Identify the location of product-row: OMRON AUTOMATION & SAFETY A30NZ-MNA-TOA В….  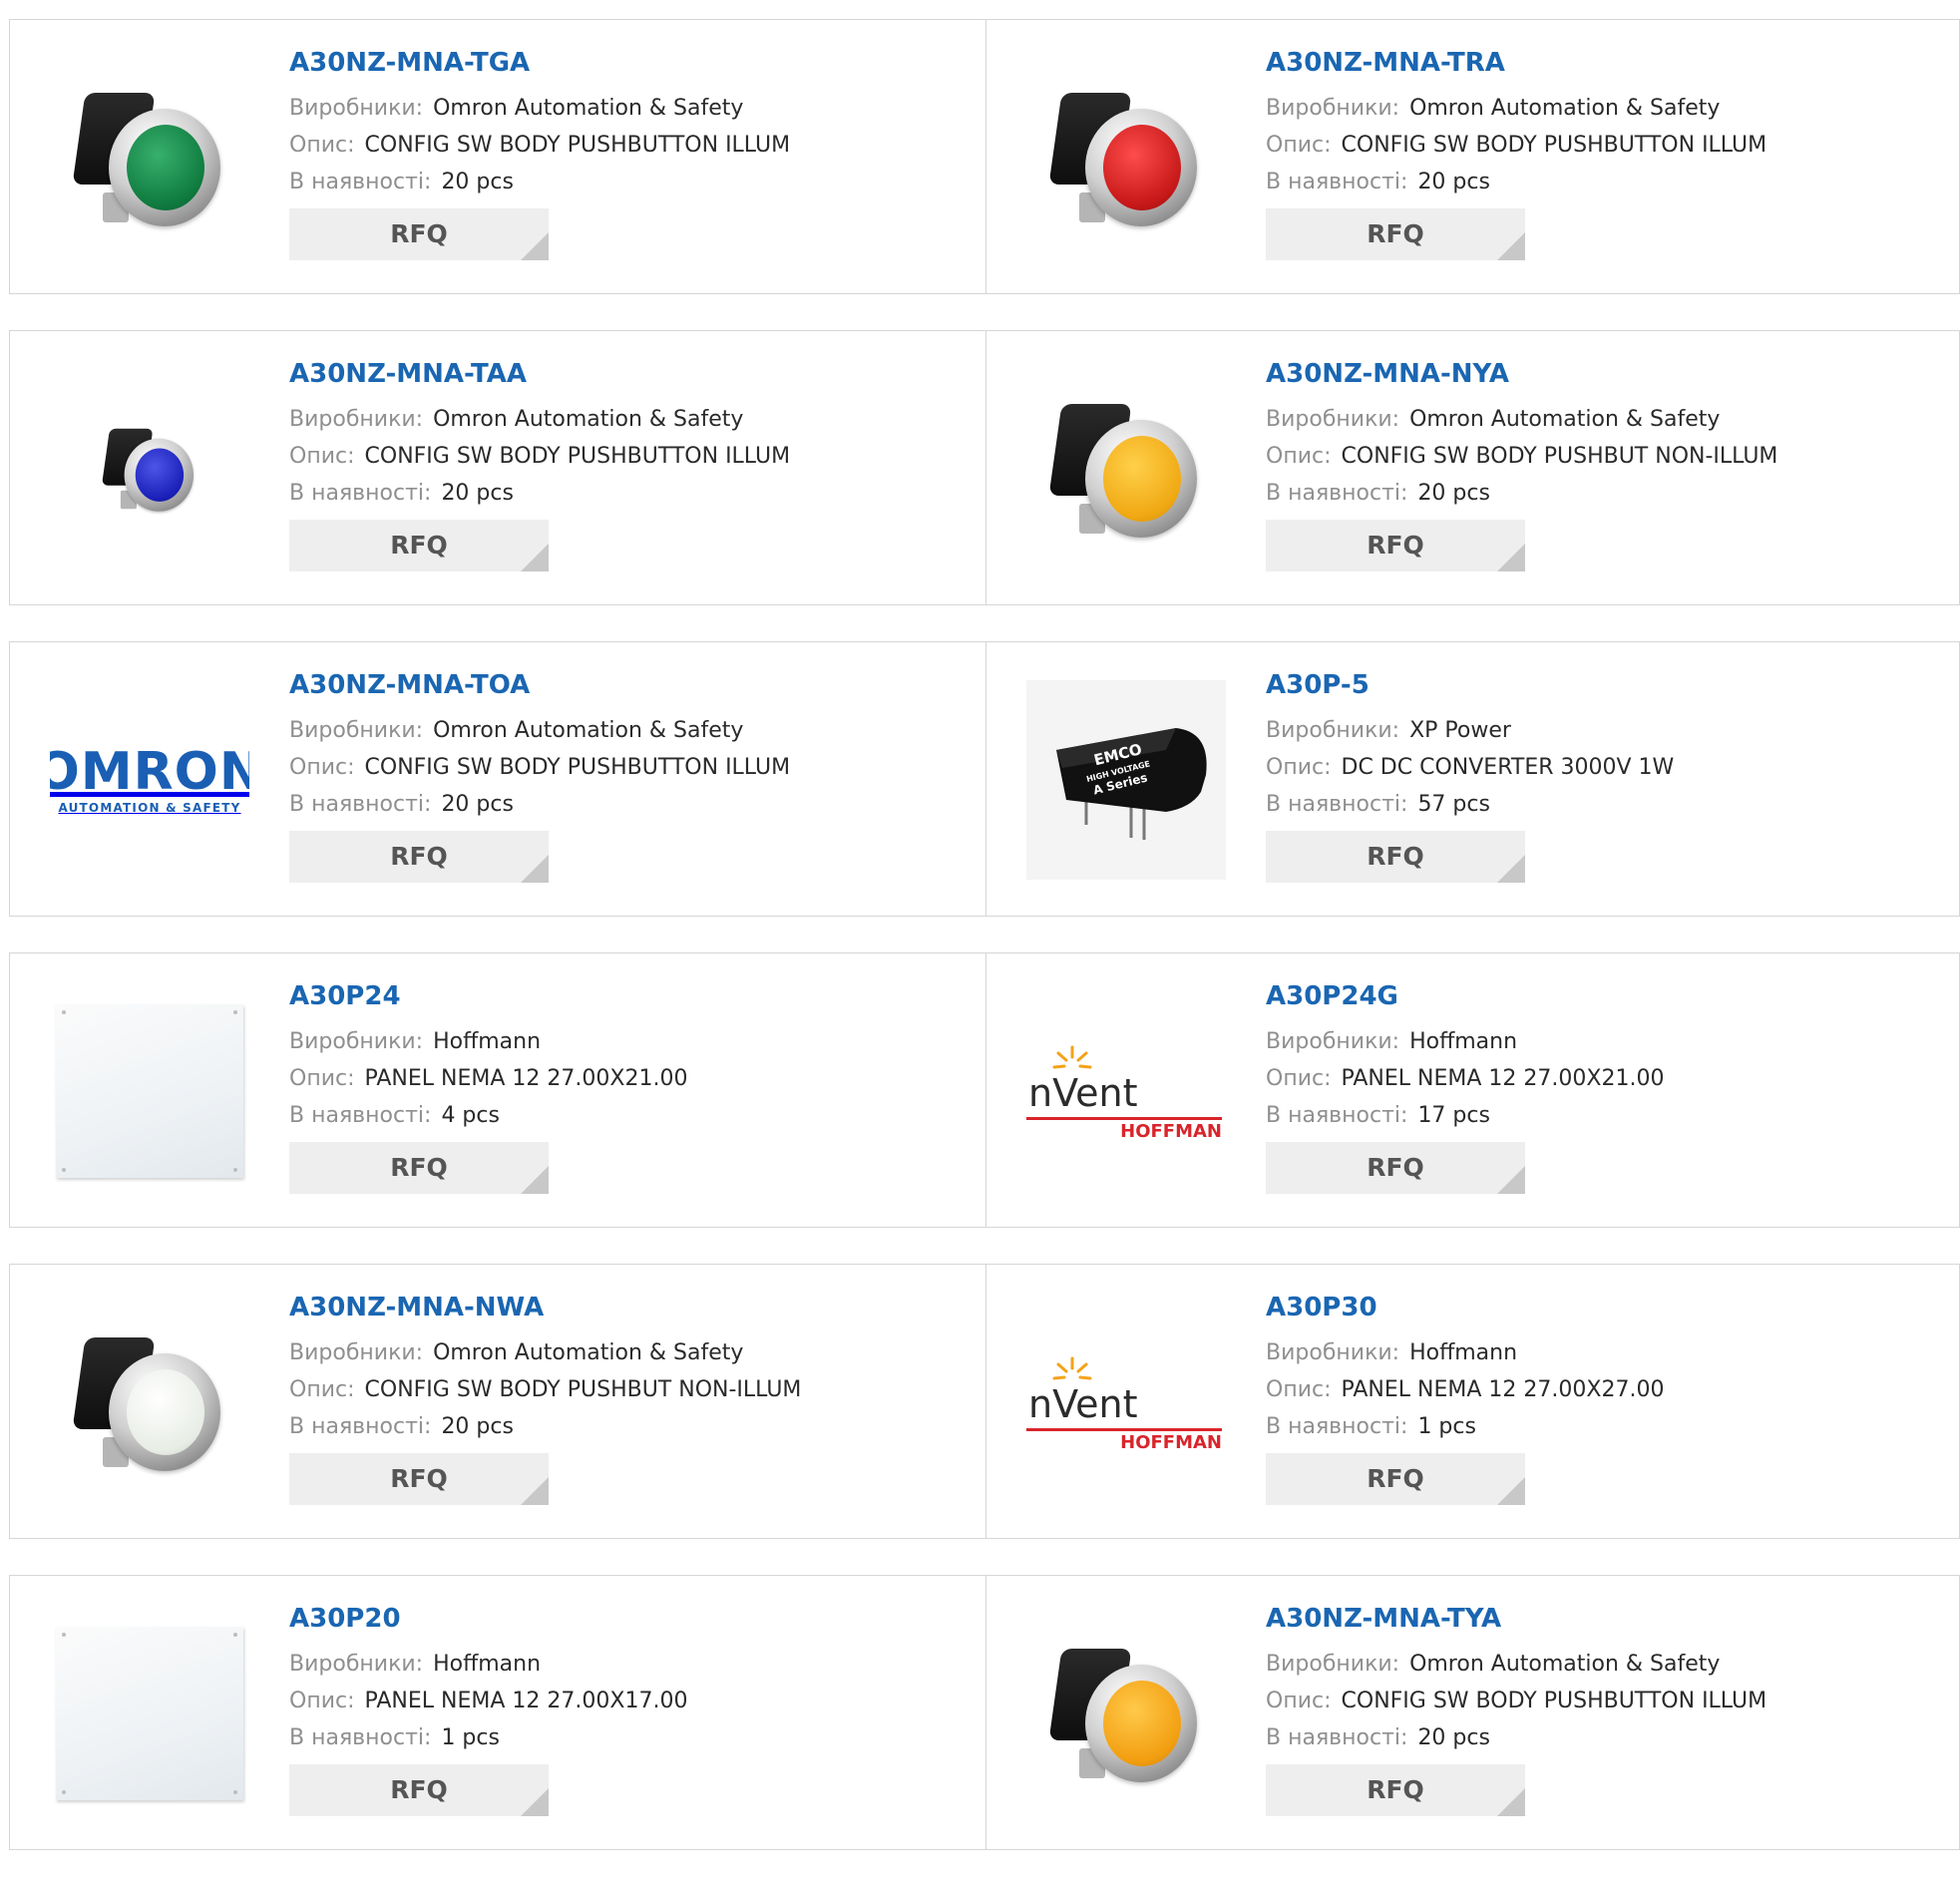
(985, 779).